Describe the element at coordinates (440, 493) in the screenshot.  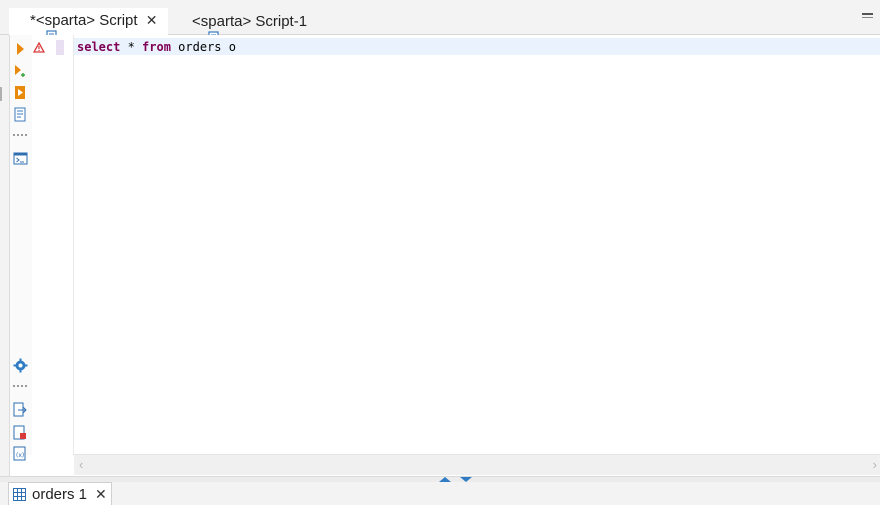
I see `results-tab-bar: orders 1 ✕` at that location.